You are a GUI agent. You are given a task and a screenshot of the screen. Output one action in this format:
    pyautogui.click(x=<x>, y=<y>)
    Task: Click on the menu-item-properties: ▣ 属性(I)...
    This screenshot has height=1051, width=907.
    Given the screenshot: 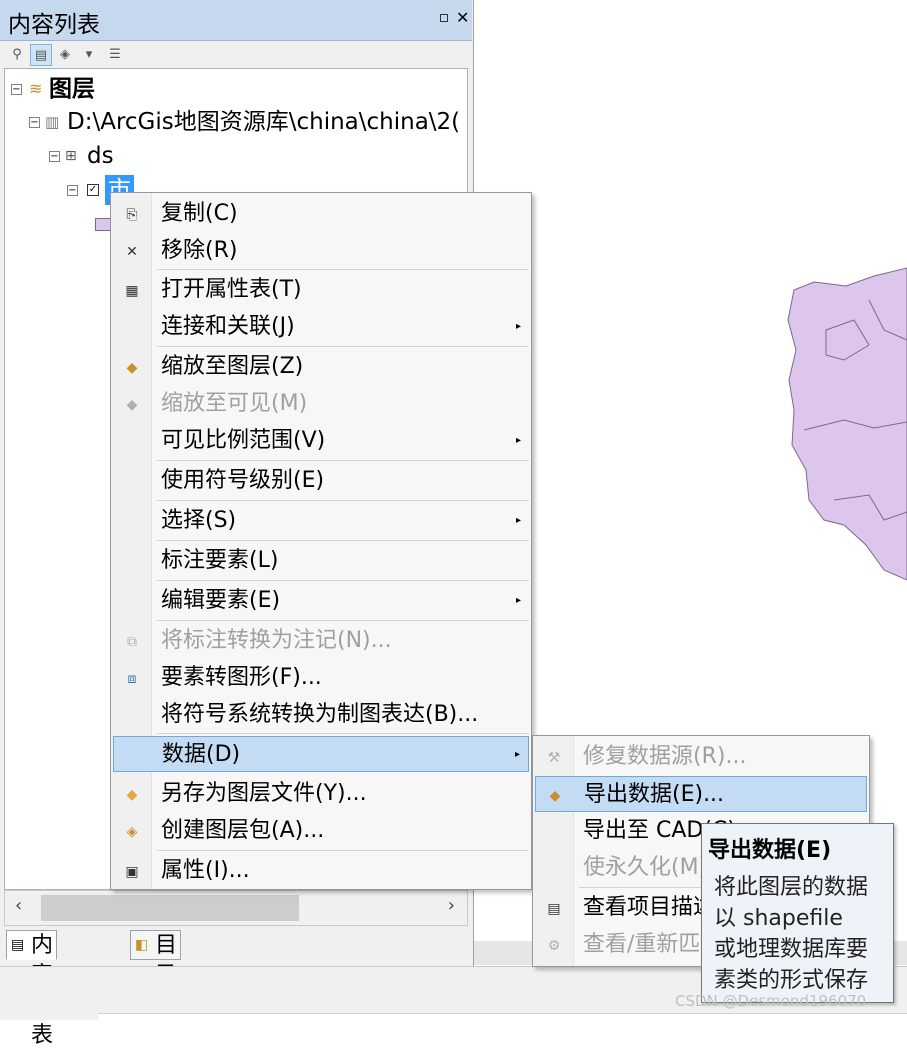 What is the action you would take?
    pyautogui.click(x=321, y=871)
    